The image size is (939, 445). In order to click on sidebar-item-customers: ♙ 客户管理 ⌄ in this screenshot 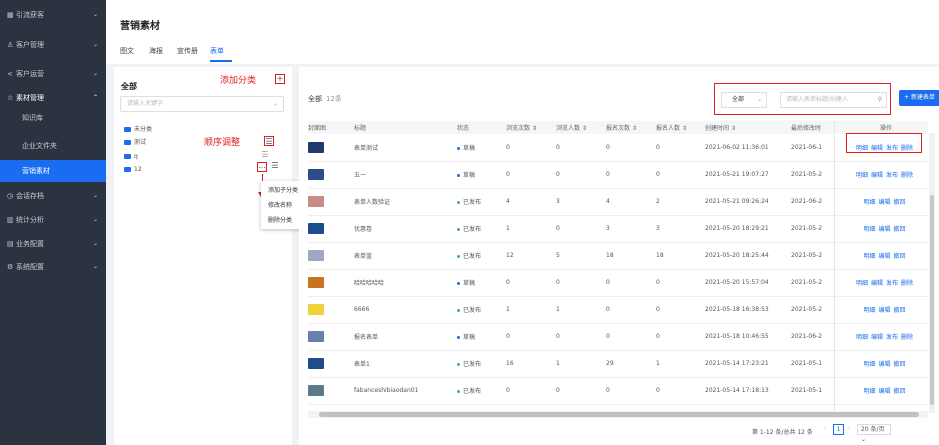, I will do `click(53, 45)`.